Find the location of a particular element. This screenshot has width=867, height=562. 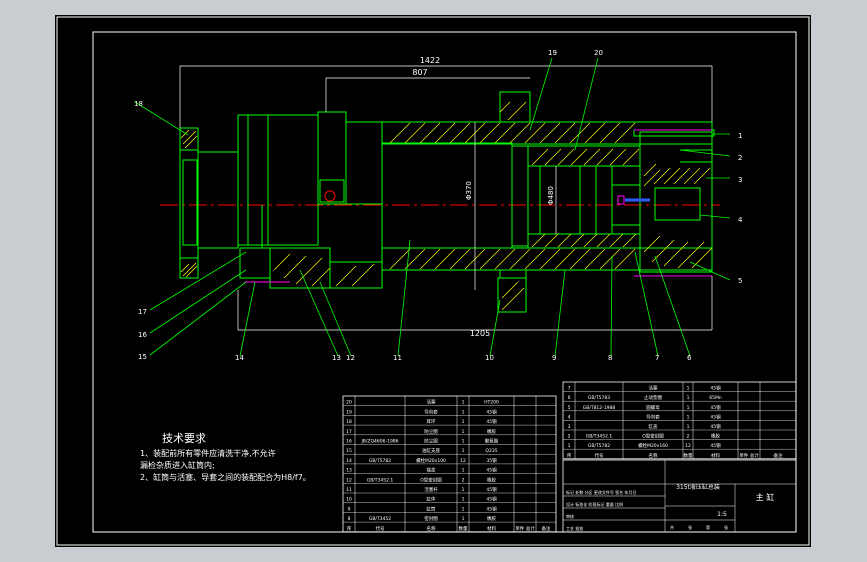

balloon-10: 10 is located at coordinates (489, 358).